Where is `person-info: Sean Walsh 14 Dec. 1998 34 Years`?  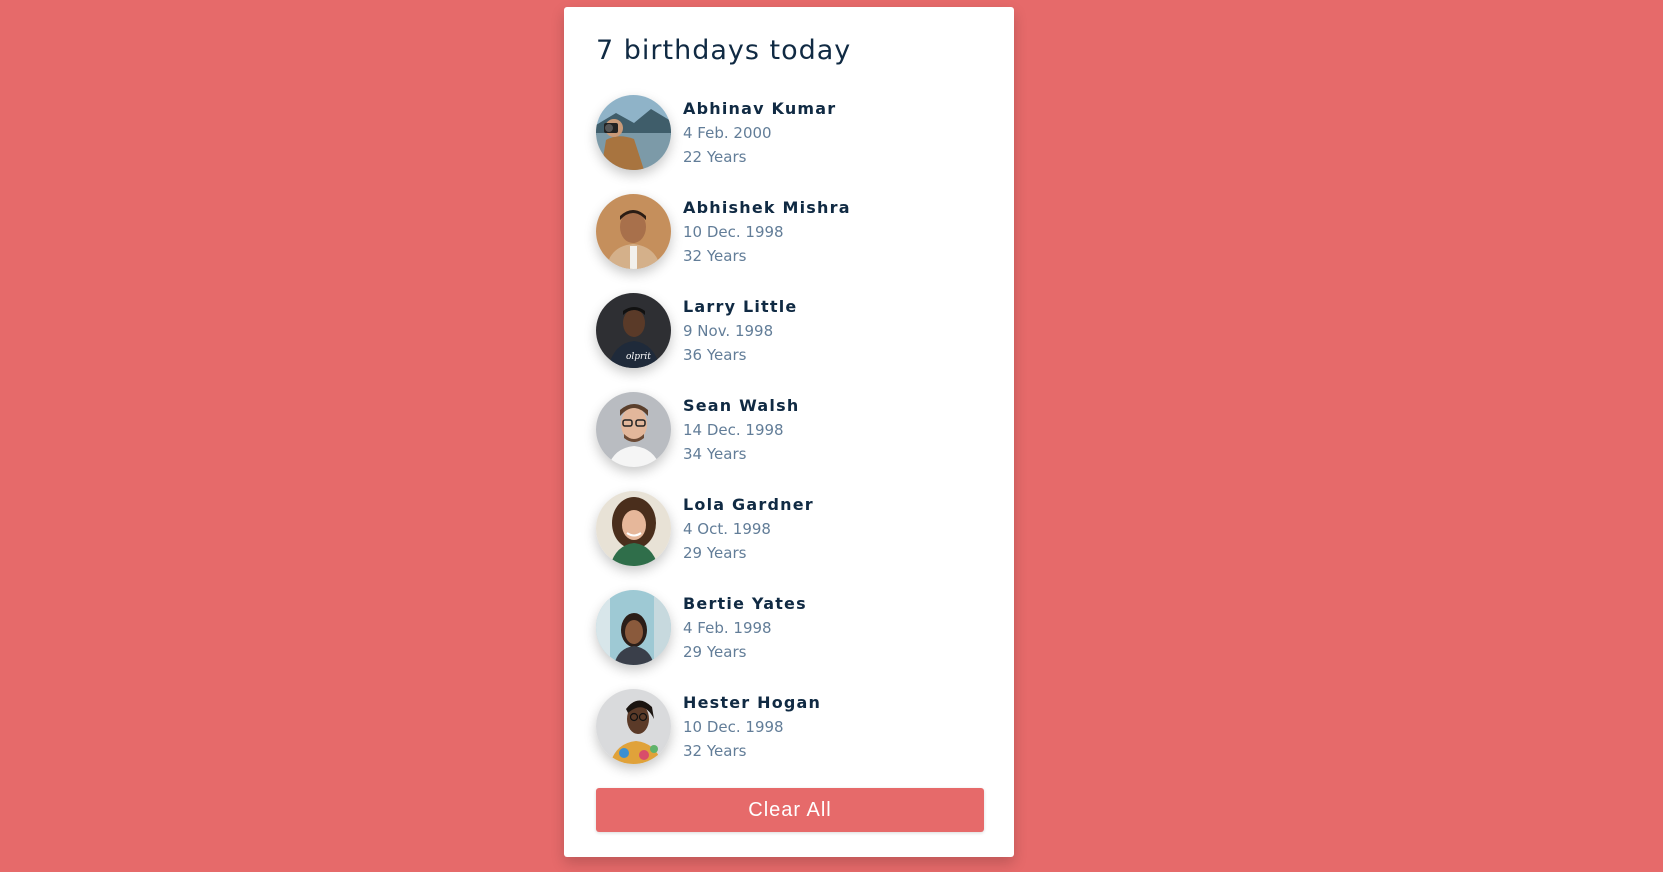 person-info: Sean Walsh 14 Dec. 1998 34 Years is located at coordinates (741, 430).